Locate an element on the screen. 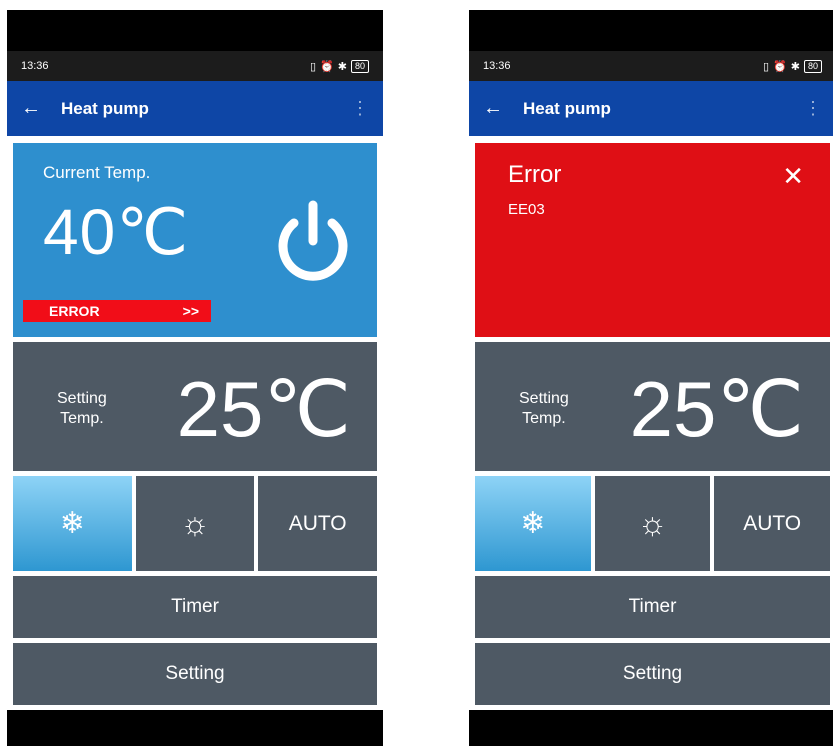 The width and height of the screenshot is (833, 746). power-icon is located at coordinates (313, 240).